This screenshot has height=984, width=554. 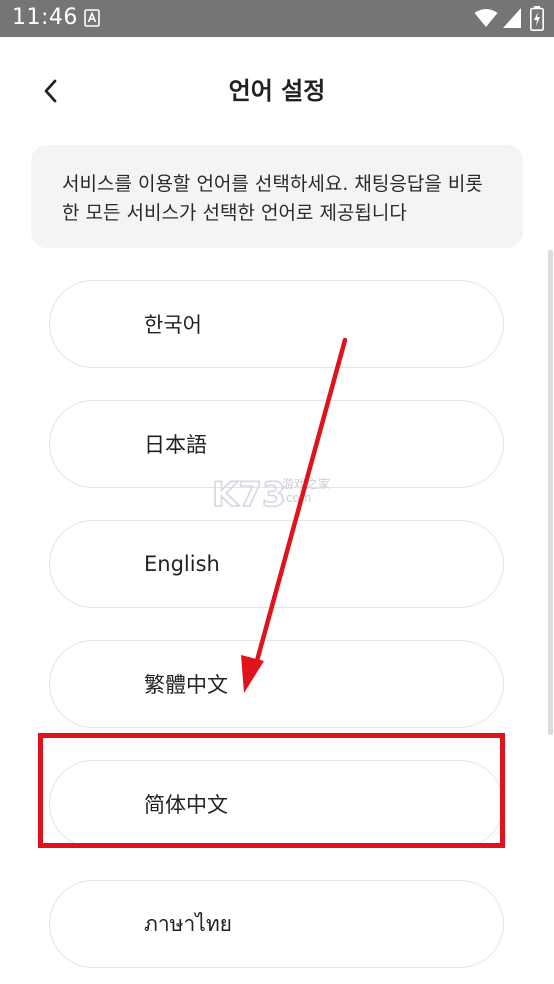 I want to click on battery-charging-icon, so click(x=537, y=18).